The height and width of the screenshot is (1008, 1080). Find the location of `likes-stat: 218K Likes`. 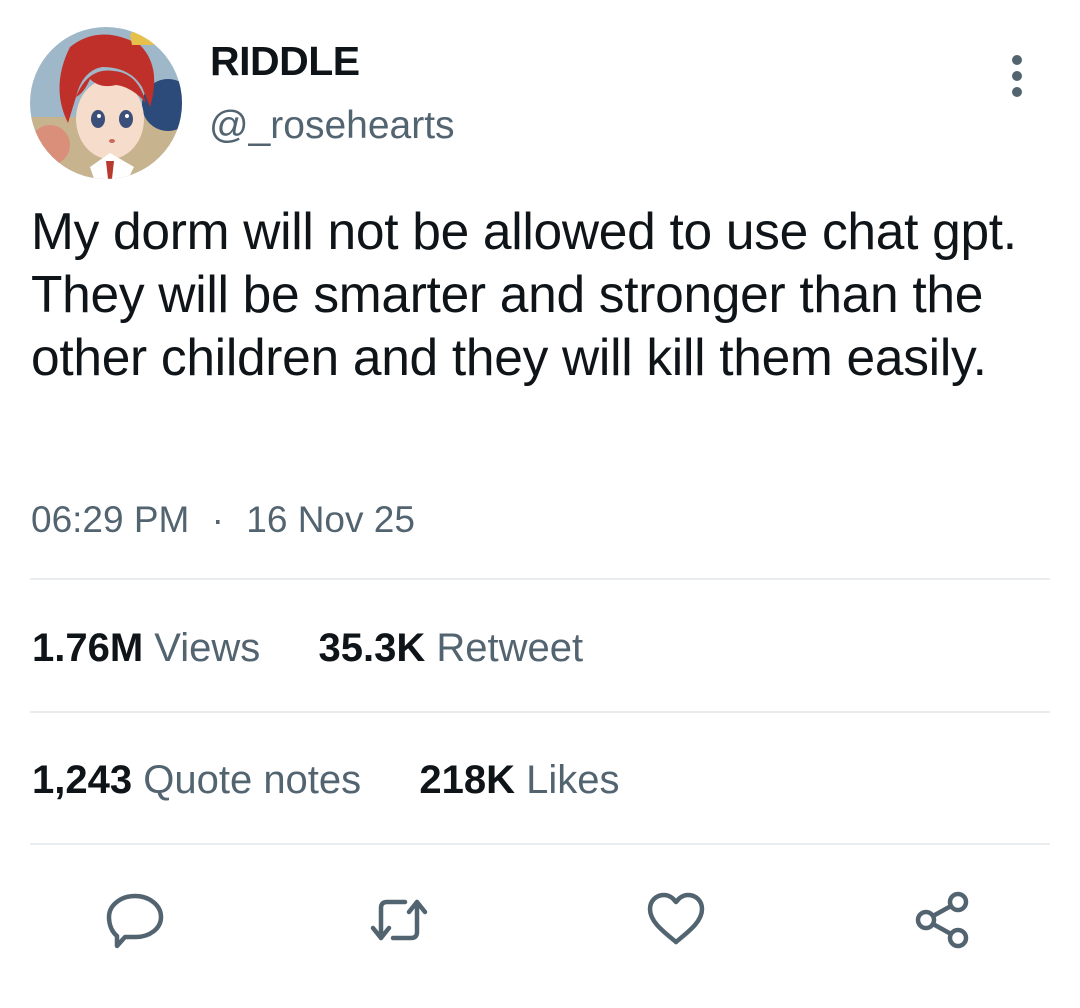

likes-stat: 218K Likes is located at coordinates (519, 780).